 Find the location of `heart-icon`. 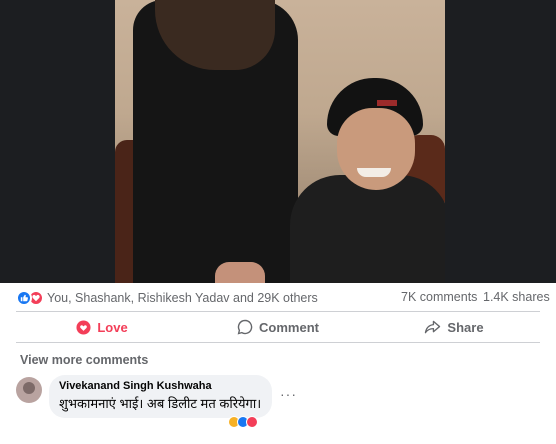

heart-icon is located at coordinates (83, 327).